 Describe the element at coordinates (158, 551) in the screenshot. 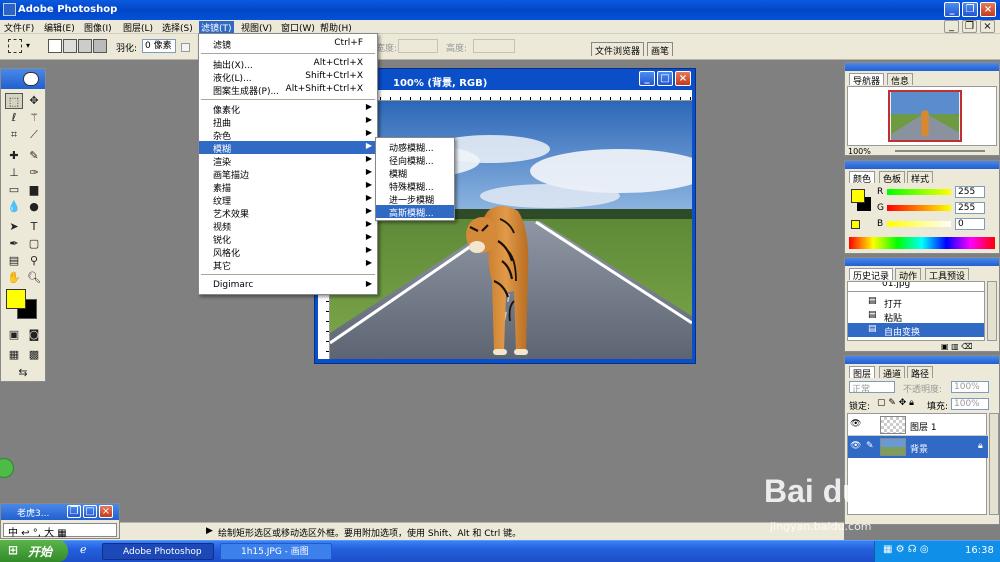

I see `taskbar-item-photoshop: Adobe Photoshop` at that location.